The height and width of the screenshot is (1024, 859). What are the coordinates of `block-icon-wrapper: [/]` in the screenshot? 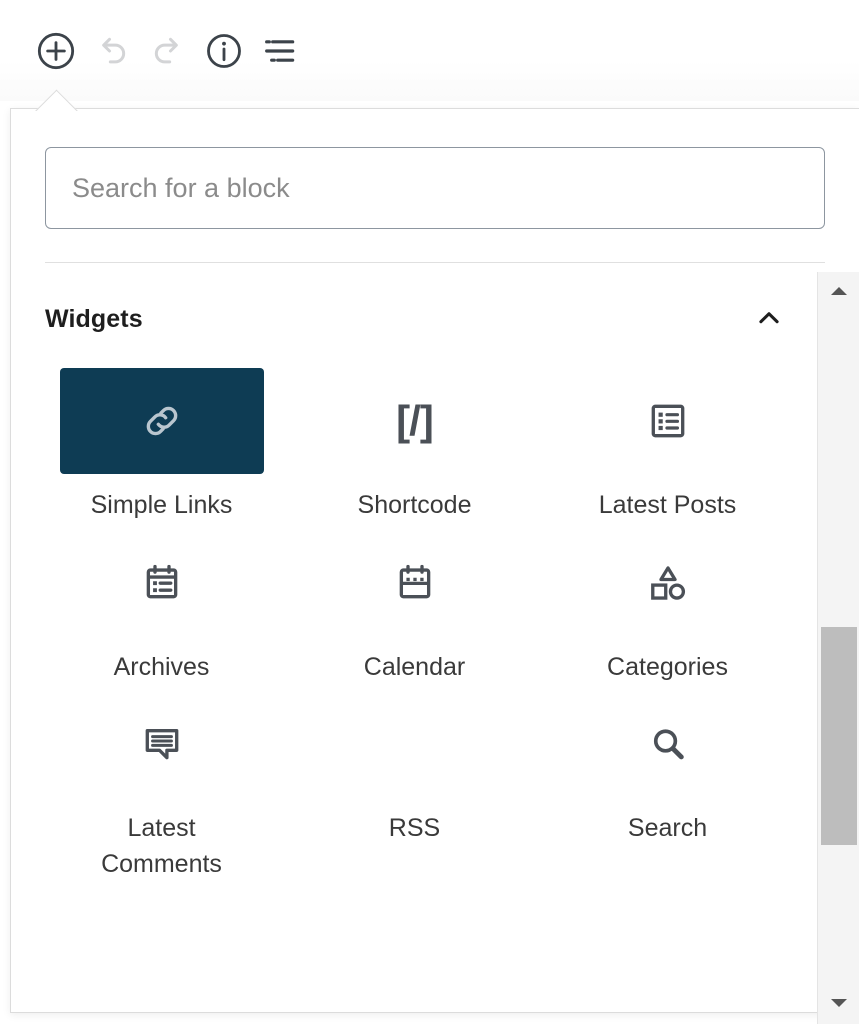 It's located at (415, 421).